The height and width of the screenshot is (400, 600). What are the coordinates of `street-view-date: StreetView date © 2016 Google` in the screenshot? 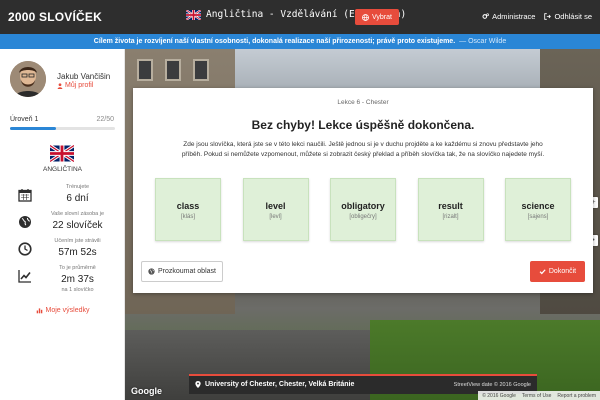 It's located at (492, 385).